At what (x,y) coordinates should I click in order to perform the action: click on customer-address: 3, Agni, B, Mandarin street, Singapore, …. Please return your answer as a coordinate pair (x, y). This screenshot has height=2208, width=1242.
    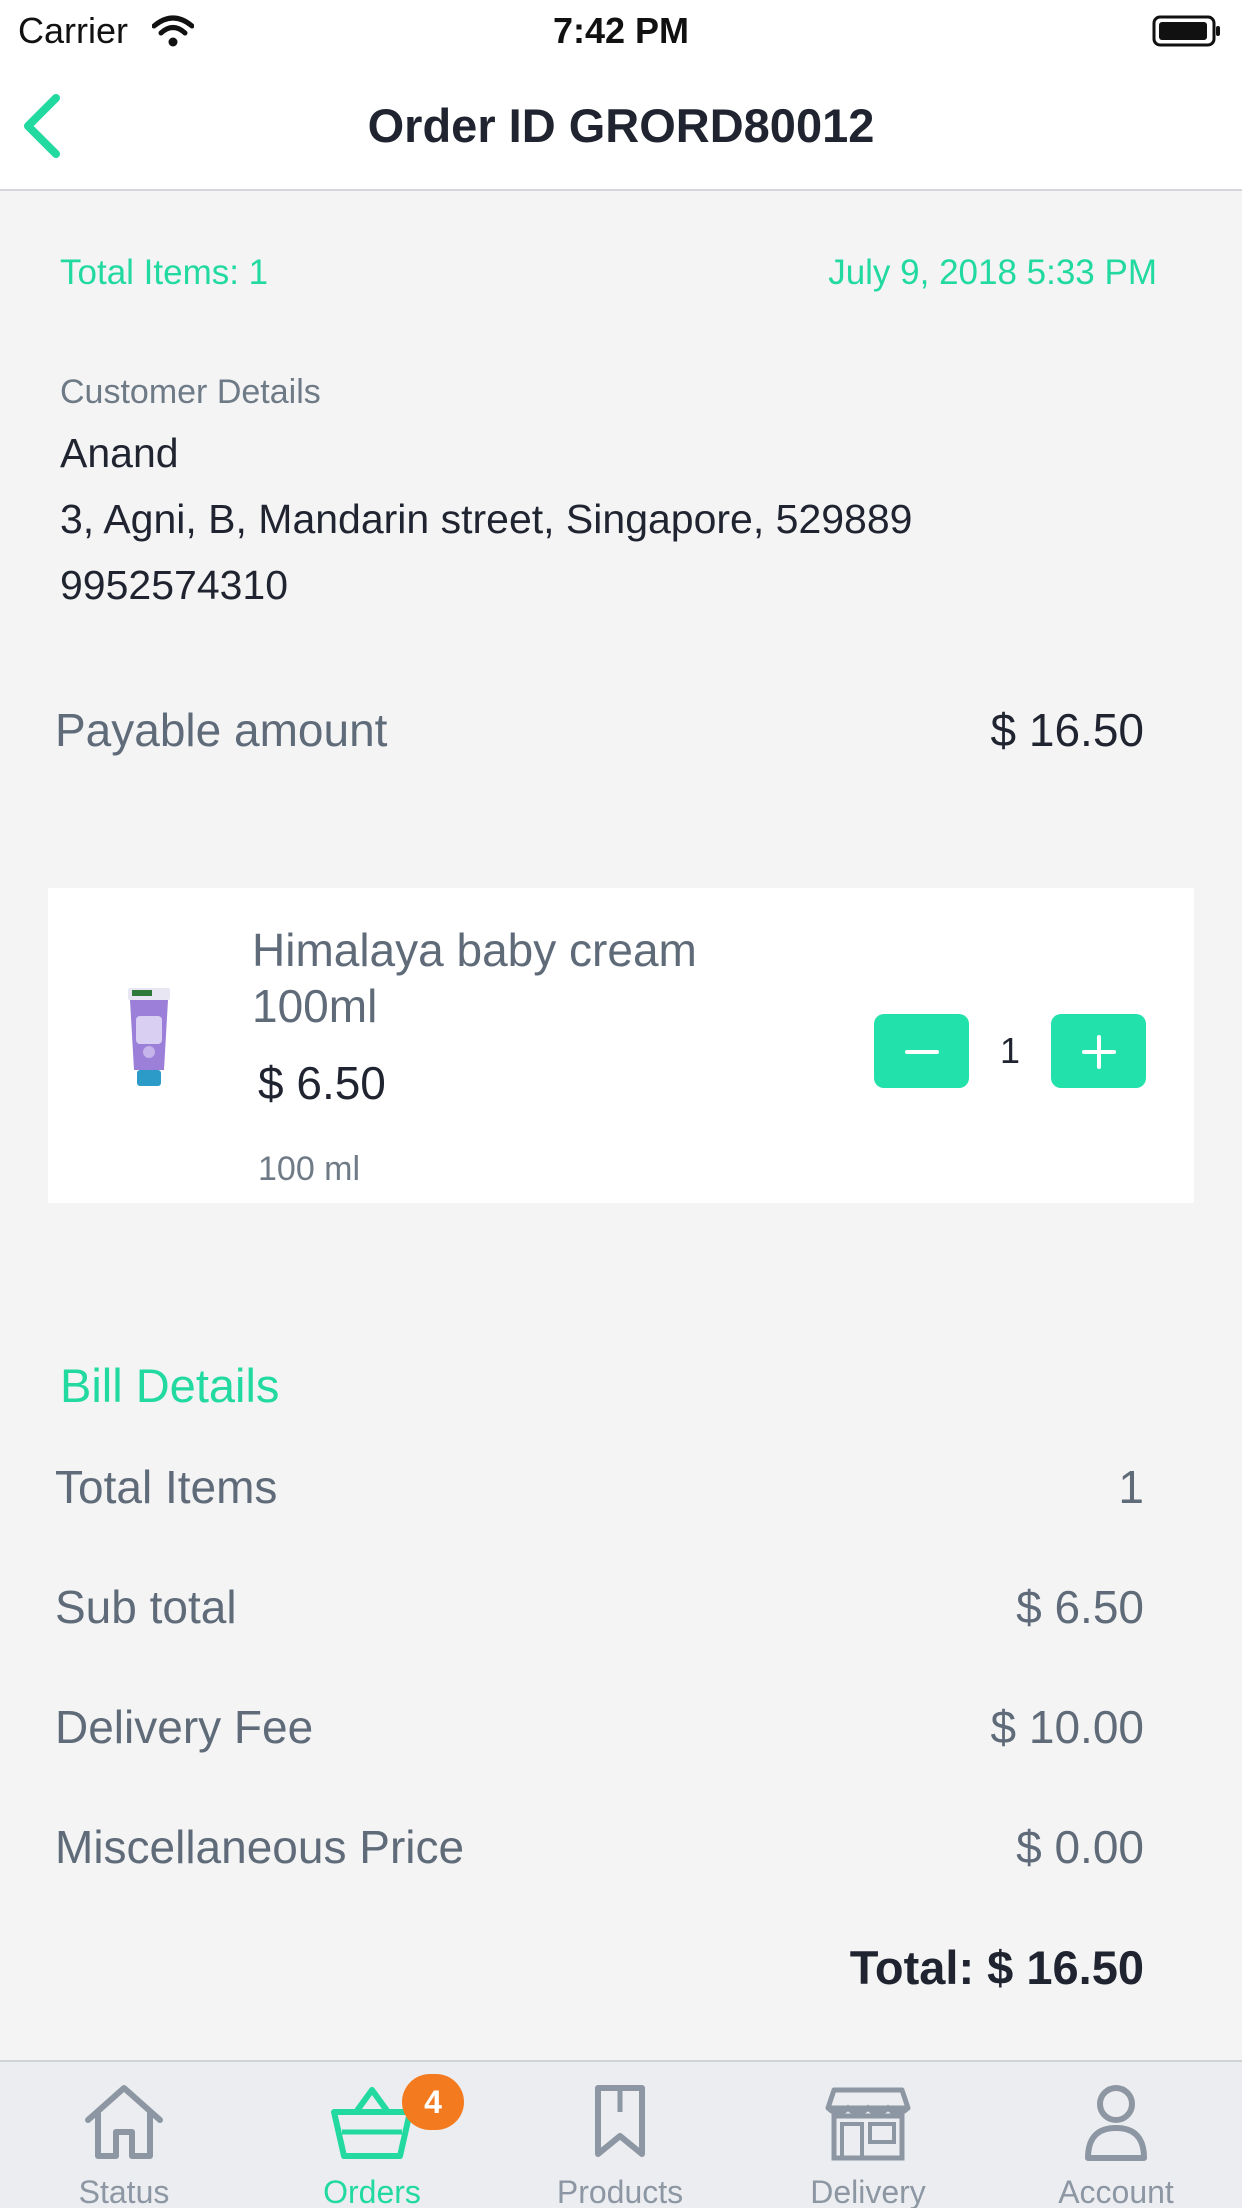
    Looking at the image, I should click on (486, 519).